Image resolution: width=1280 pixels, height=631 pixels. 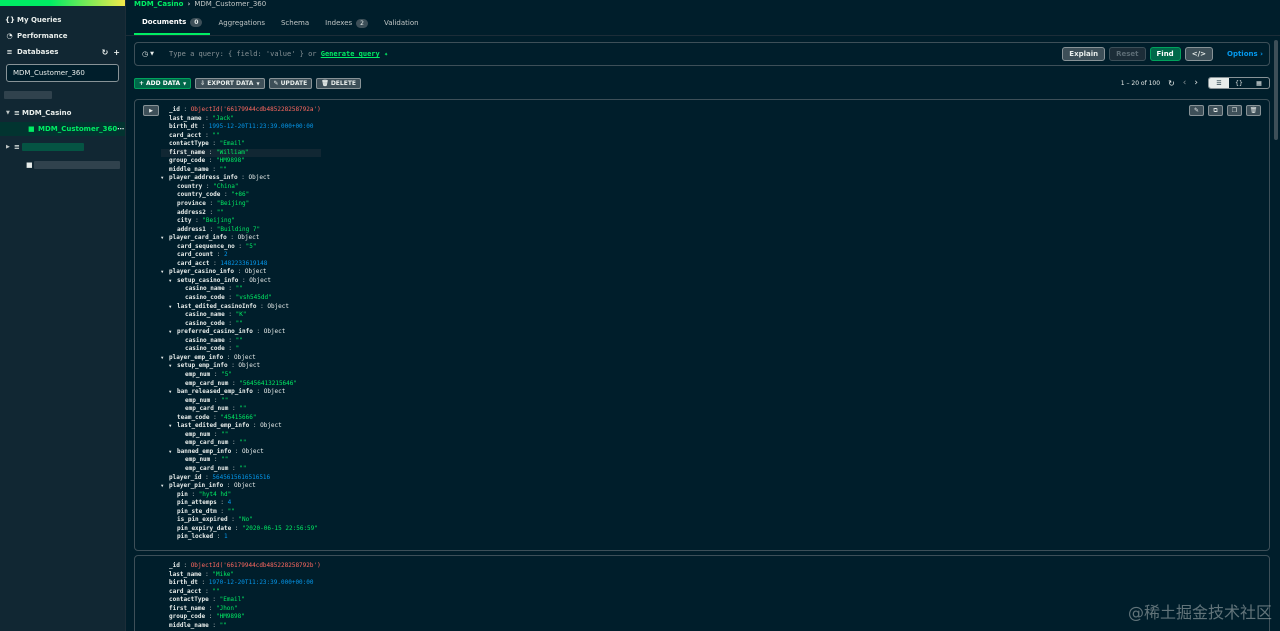 What do you see at coordinates (1084, 54) in the screenshot?
I see `explain-button: Explain` at bounding box center [1084, 54].